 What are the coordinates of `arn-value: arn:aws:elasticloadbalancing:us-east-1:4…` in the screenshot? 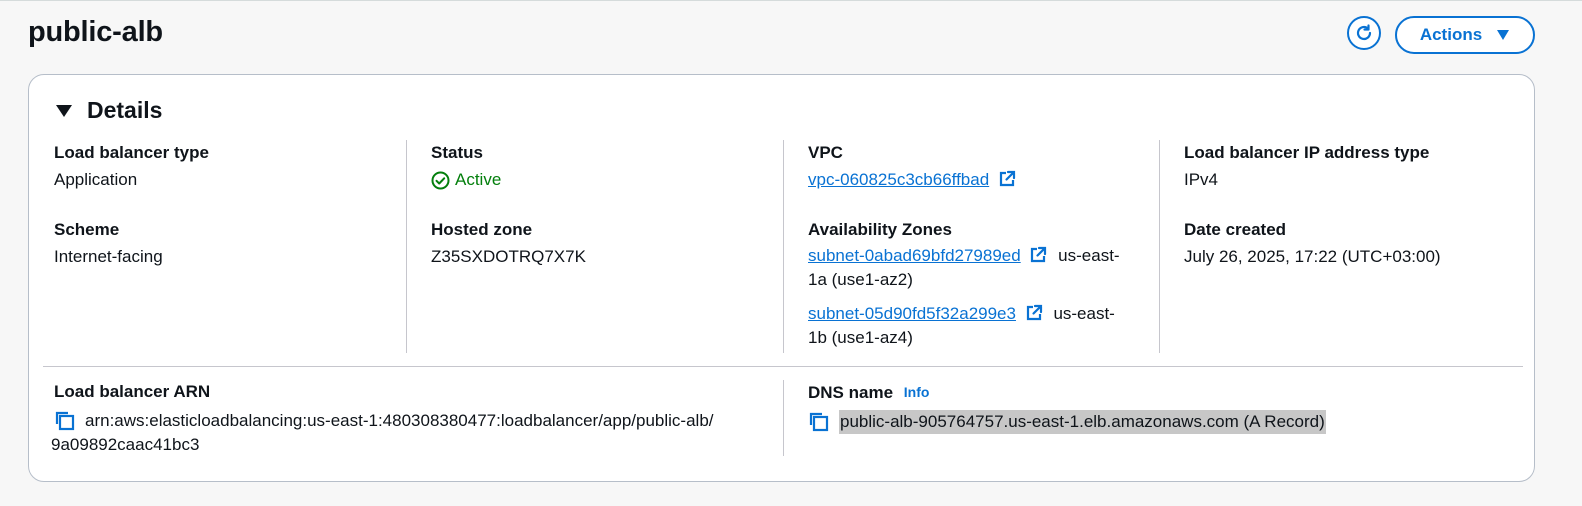 It's located at (399, 421).